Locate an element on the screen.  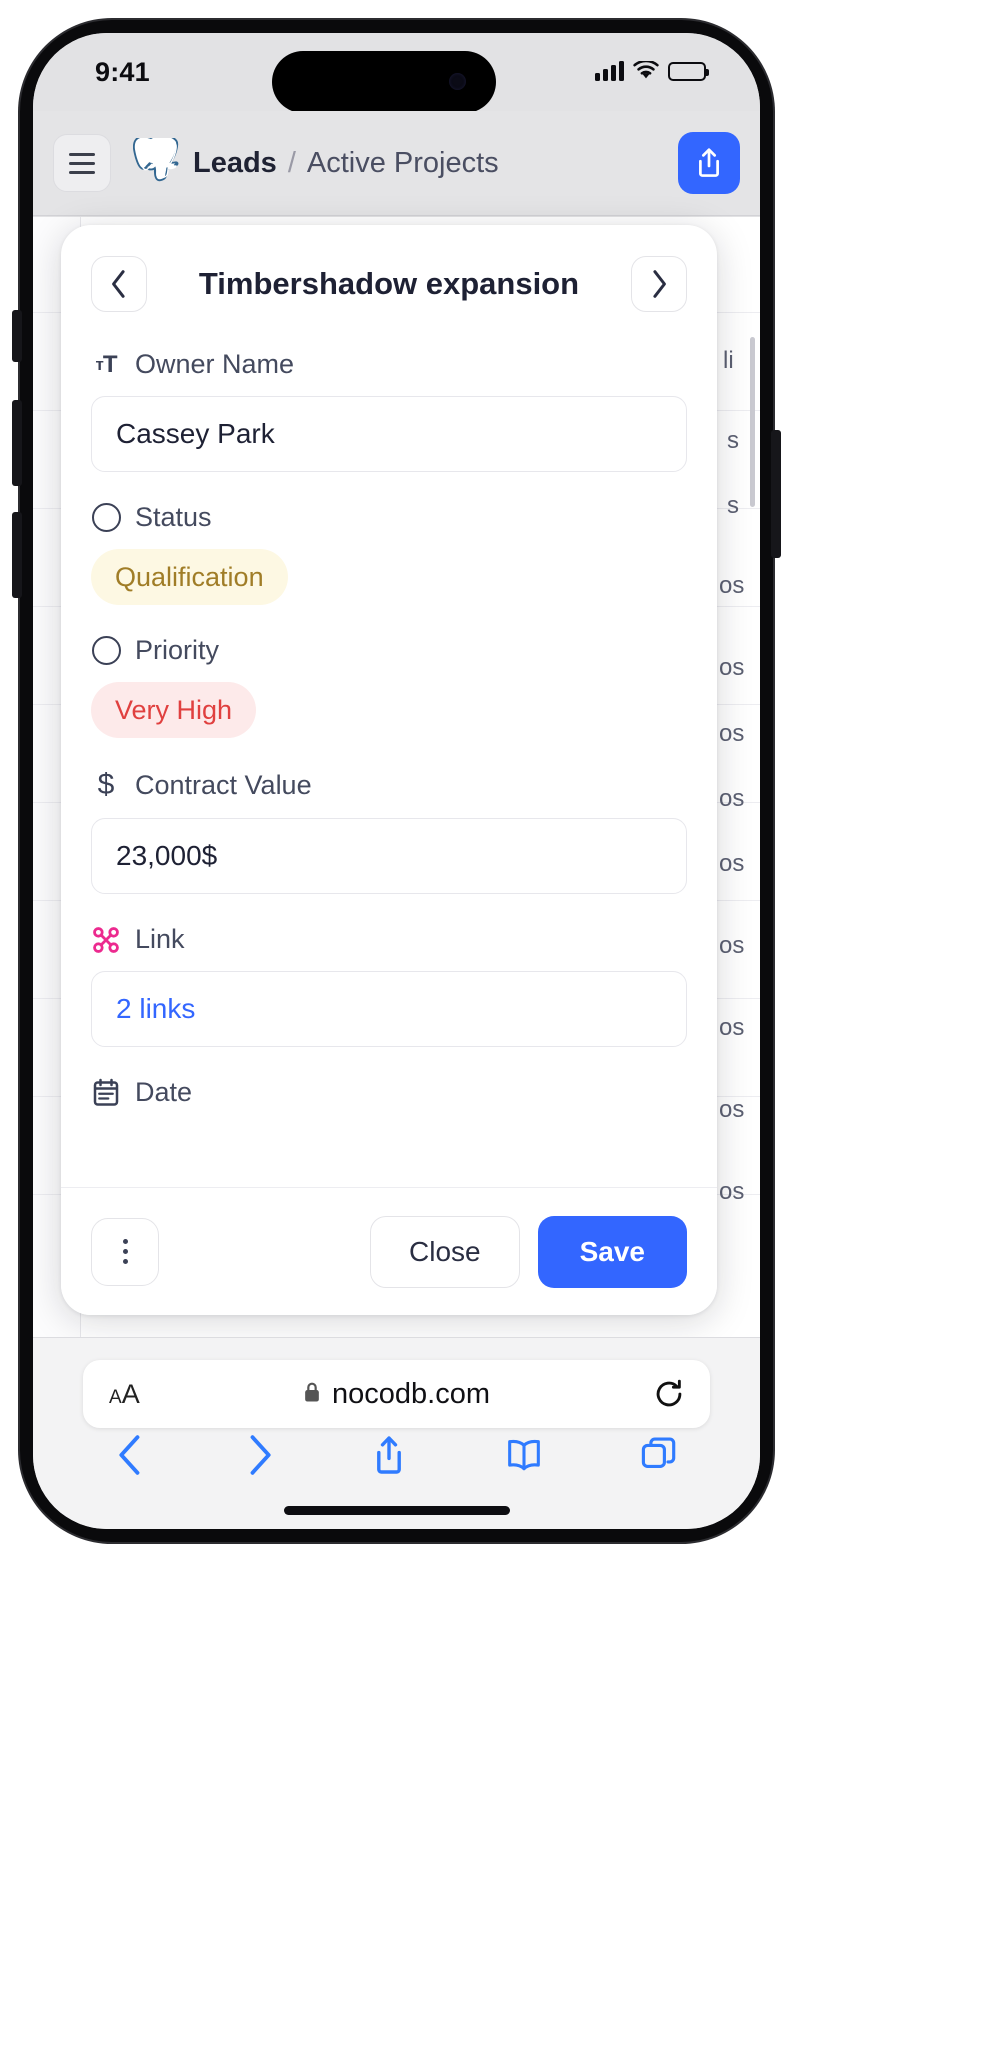
postgresql-elephant-icon is located at coordinates (155, 161).